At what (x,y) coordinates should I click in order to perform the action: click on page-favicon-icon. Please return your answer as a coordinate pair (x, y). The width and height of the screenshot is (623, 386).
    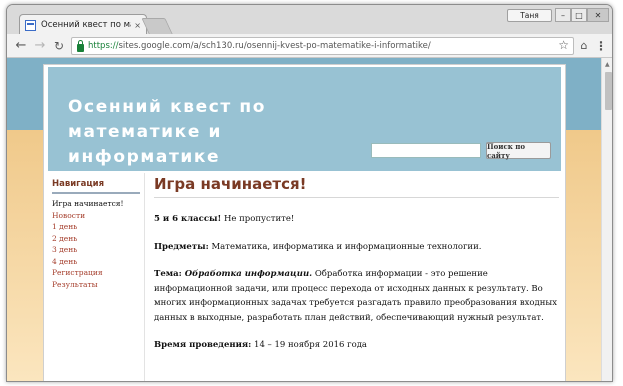
    Looking at the image, I should click on (30, 25).